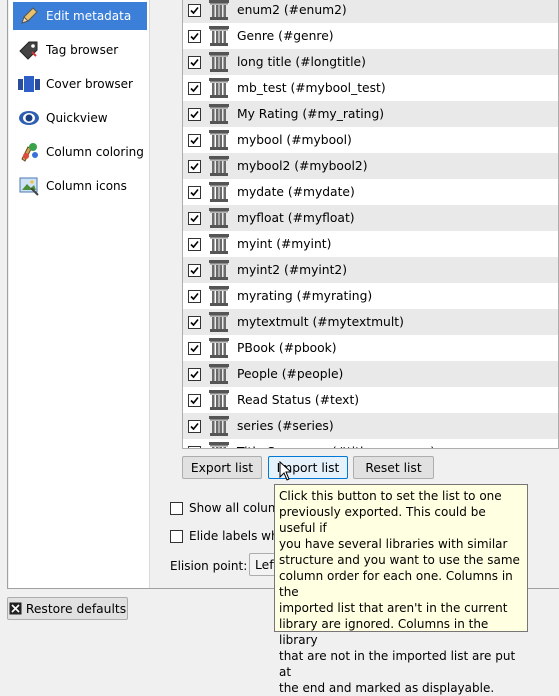 The height and width of the screenshot is (696, 559). What do you see at coordinates (222, 467) in the screenshot?
I see `export-list-button: Export list` at bounding box center [222, 467].